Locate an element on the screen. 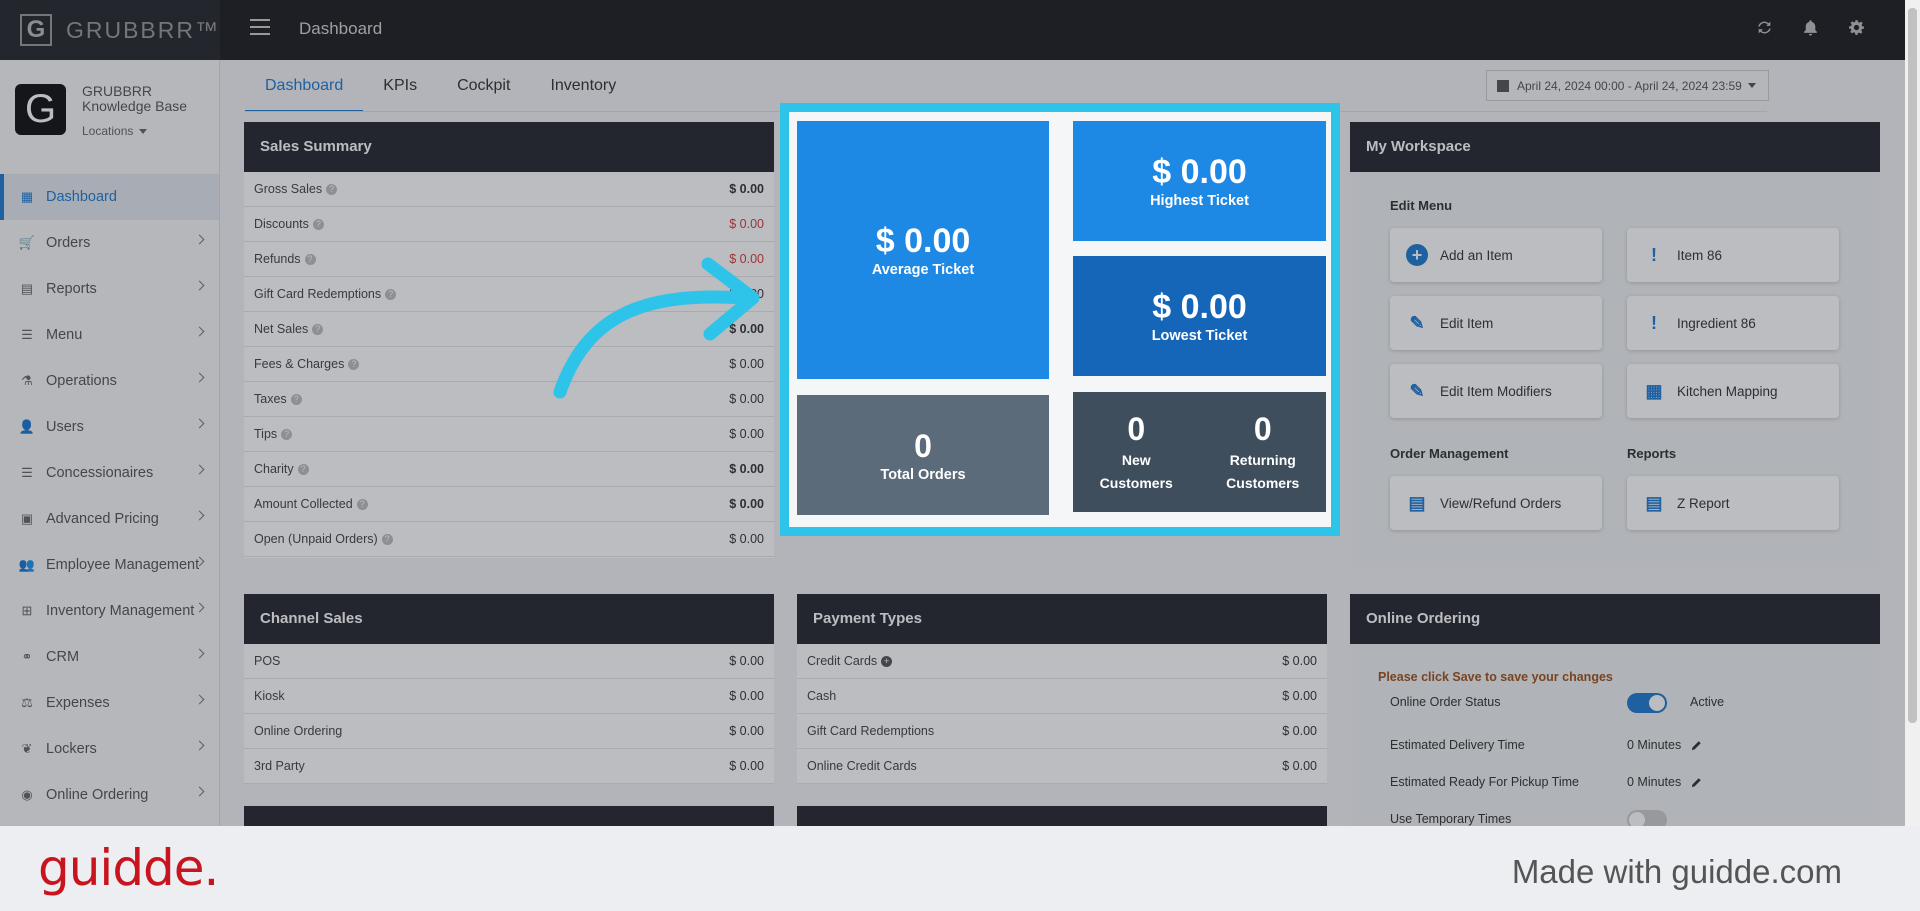  highest-ticket-tile: $ 0.00 Highest Ticket is located at coordinates (1199, 181).